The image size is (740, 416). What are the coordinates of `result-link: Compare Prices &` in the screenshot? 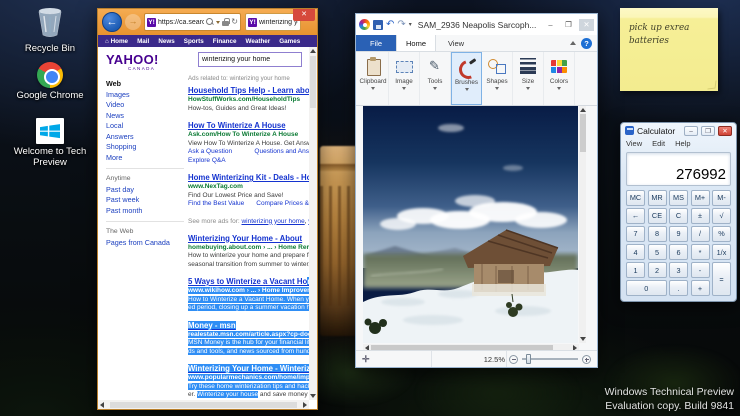 It's located at (282, 204).